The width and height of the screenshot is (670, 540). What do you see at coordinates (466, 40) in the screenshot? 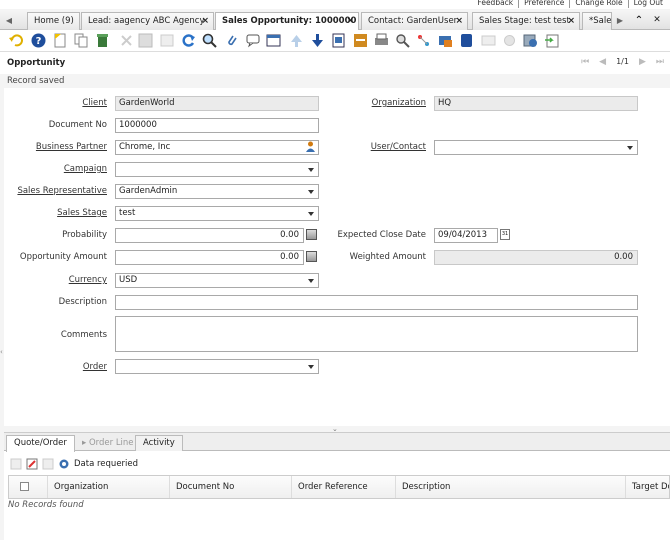
I see `archive-icon` at bounding box center [466, 40].